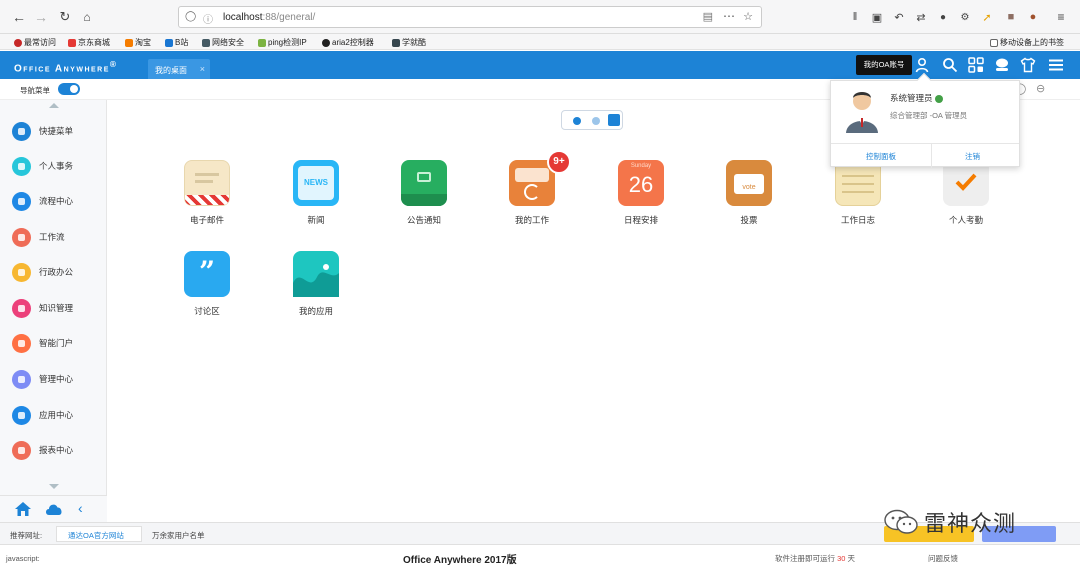  Describe the element at coordinates (749, 220) in the screenshot. I see `app-label: 投票` at that location.